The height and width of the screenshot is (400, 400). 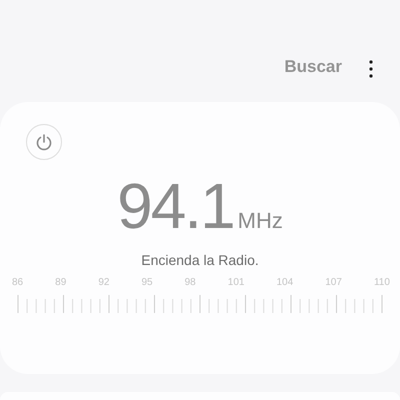 I want to click on search-button: Buscar, so click(x=313, y=67).